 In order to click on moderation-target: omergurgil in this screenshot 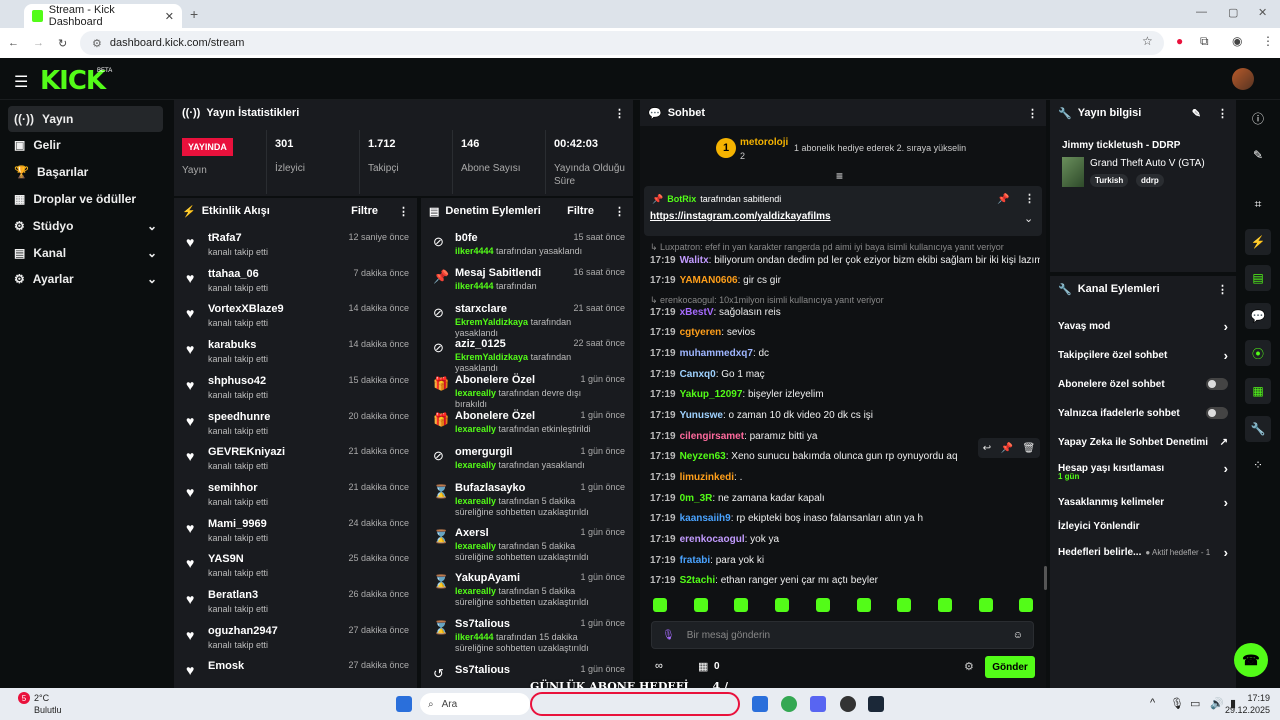, I will do `click(483, 452)`.